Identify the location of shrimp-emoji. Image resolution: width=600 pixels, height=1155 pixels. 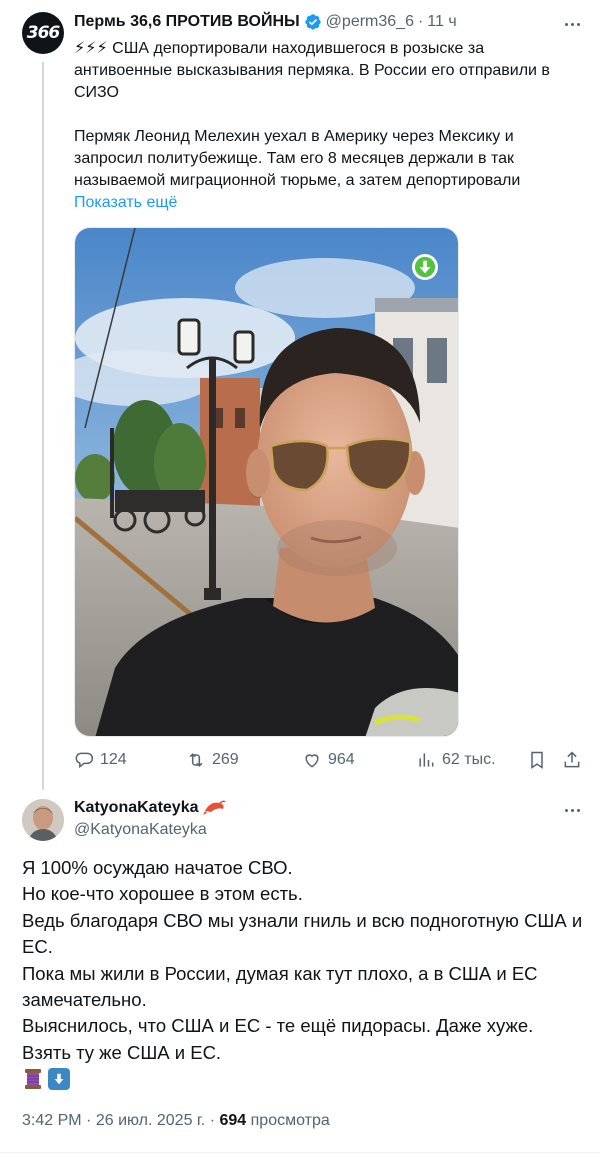
(214, 807).